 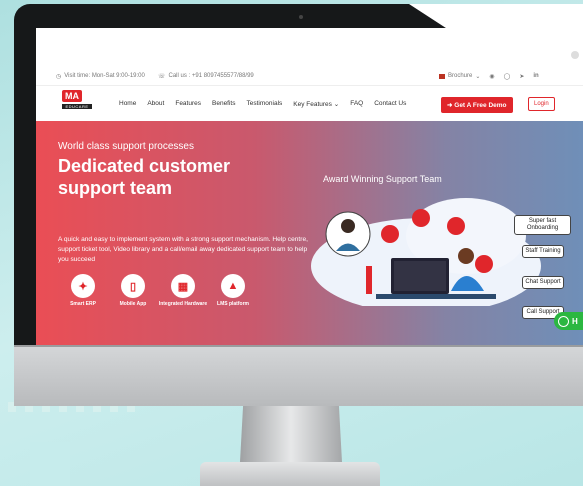 I want to click on facebook-icon: ◉, so click(x=491, y=76).